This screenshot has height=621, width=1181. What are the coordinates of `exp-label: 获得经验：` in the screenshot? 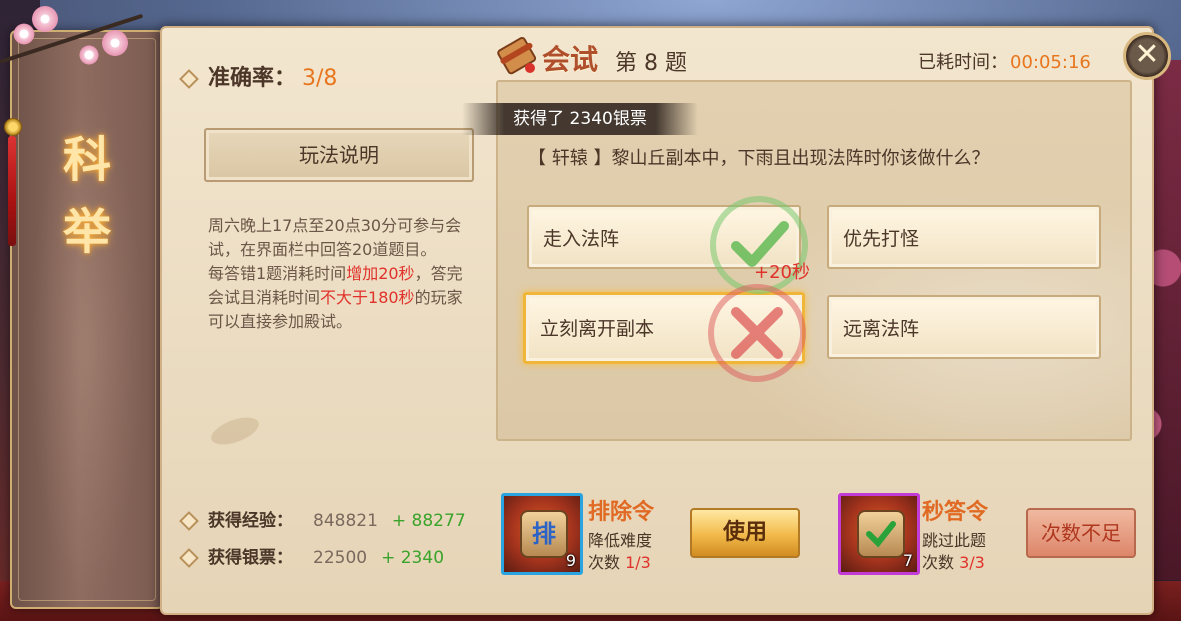 It's located at (250, 521).